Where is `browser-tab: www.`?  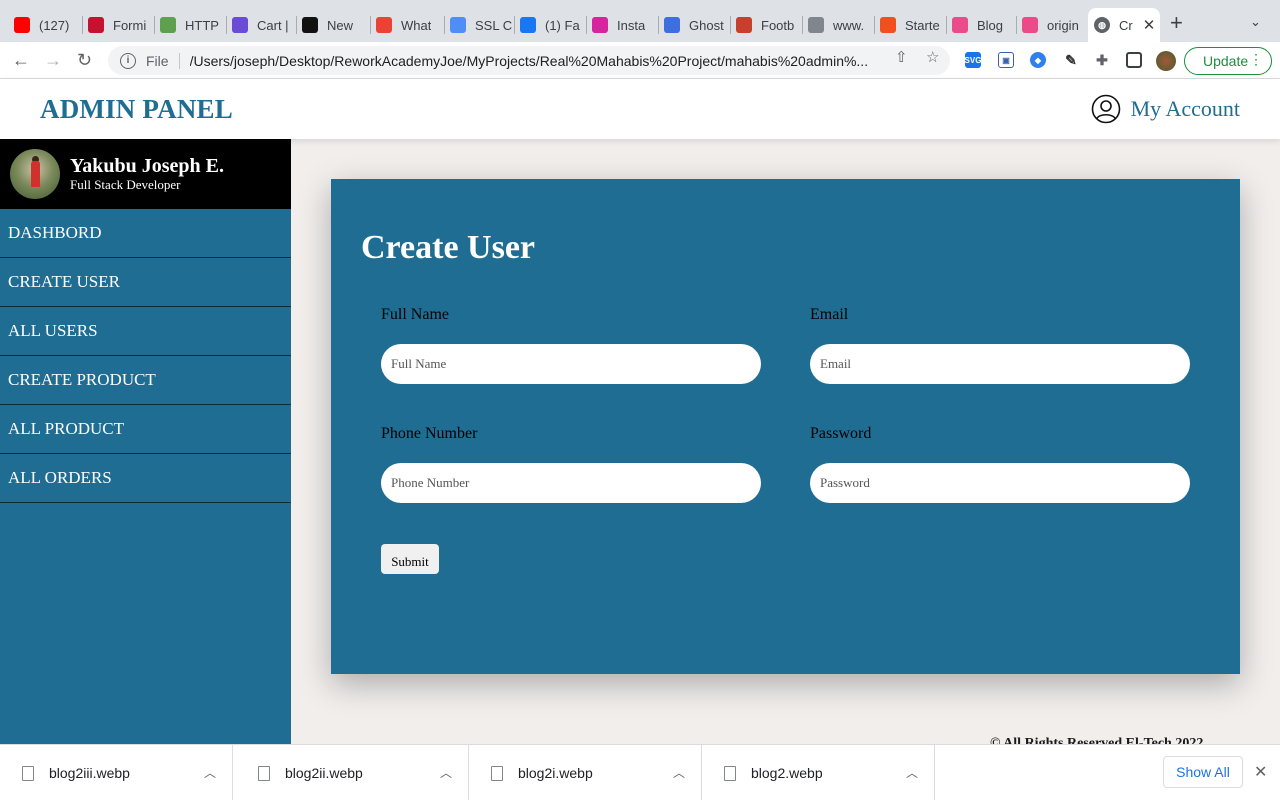
browser-tab: www. is located at coordinates (840, 25).